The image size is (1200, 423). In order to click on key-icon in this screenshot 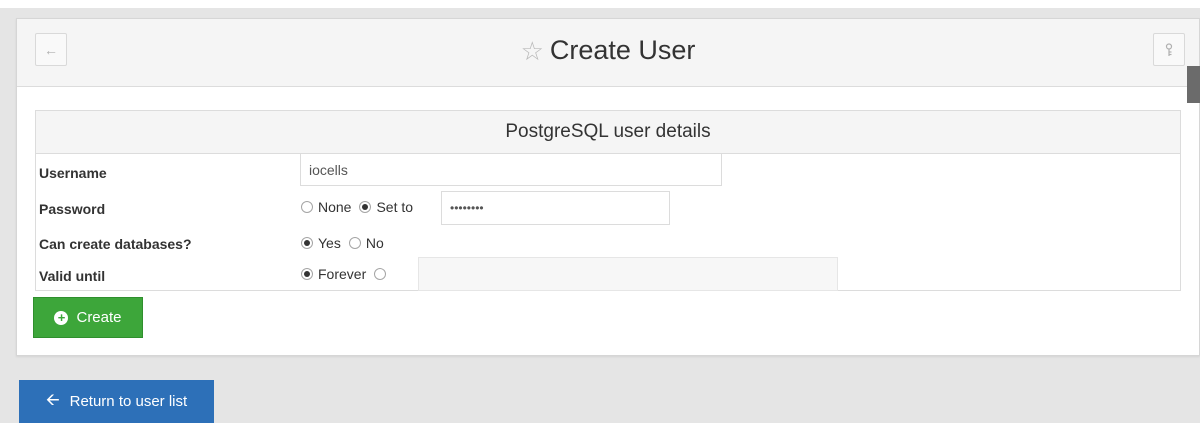, I will do `click(1169, 49)`.